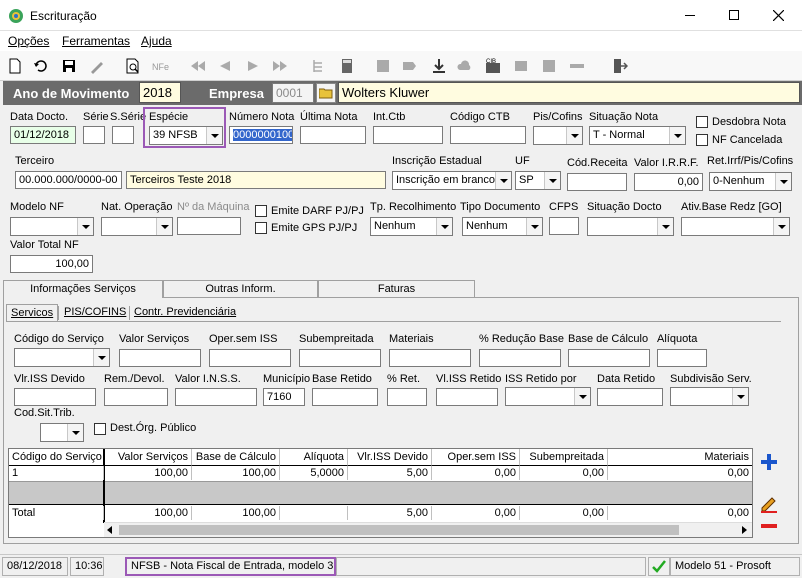 The width and height of the screenshot is (802, 578). Describe the element at coordinates (564, 457) in the screenshot. I see `grid-header-subempreitada: Subempreitada` at that location.